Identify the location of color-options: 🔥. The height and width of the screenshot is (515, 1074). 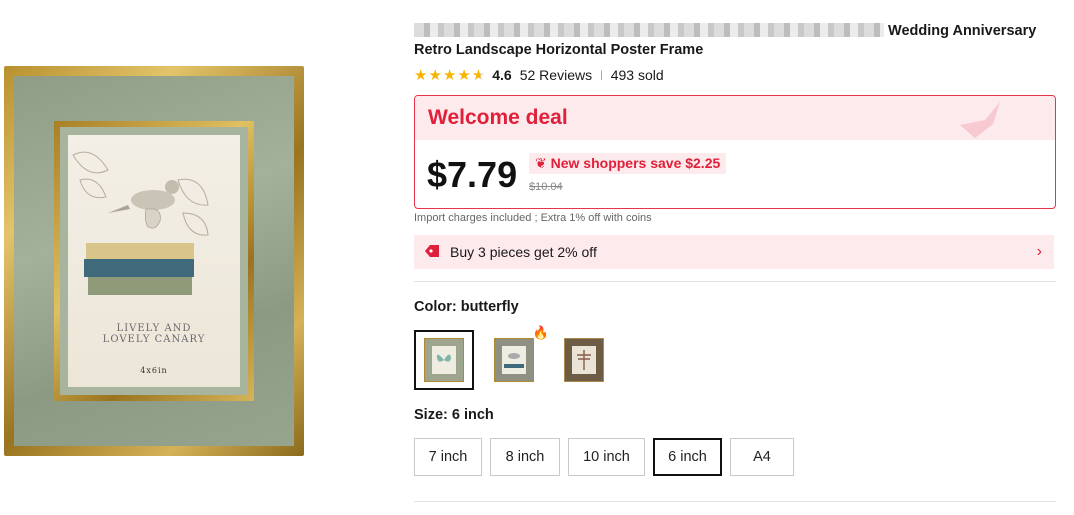
(514, 357).